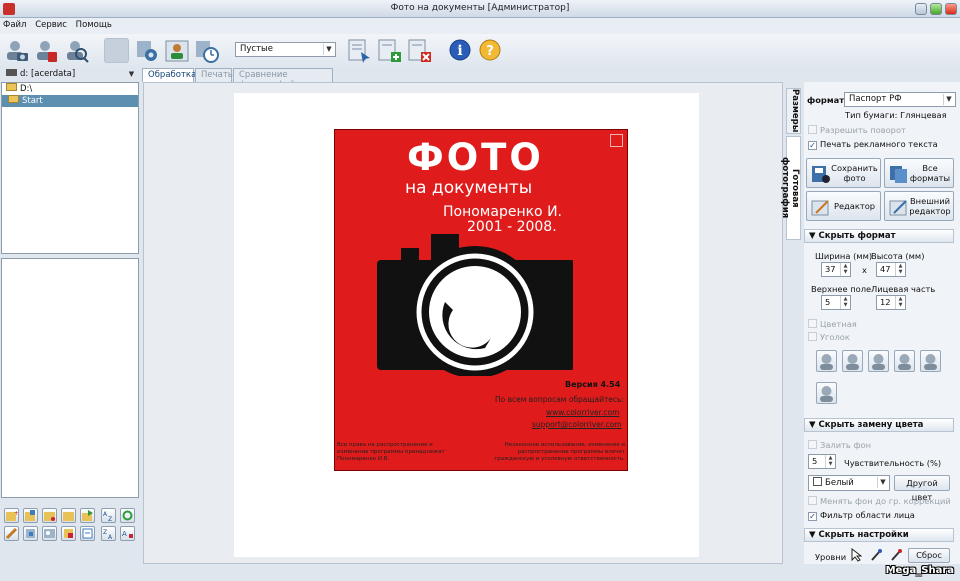  I want to click on add-icon: +, so click(12, 515).